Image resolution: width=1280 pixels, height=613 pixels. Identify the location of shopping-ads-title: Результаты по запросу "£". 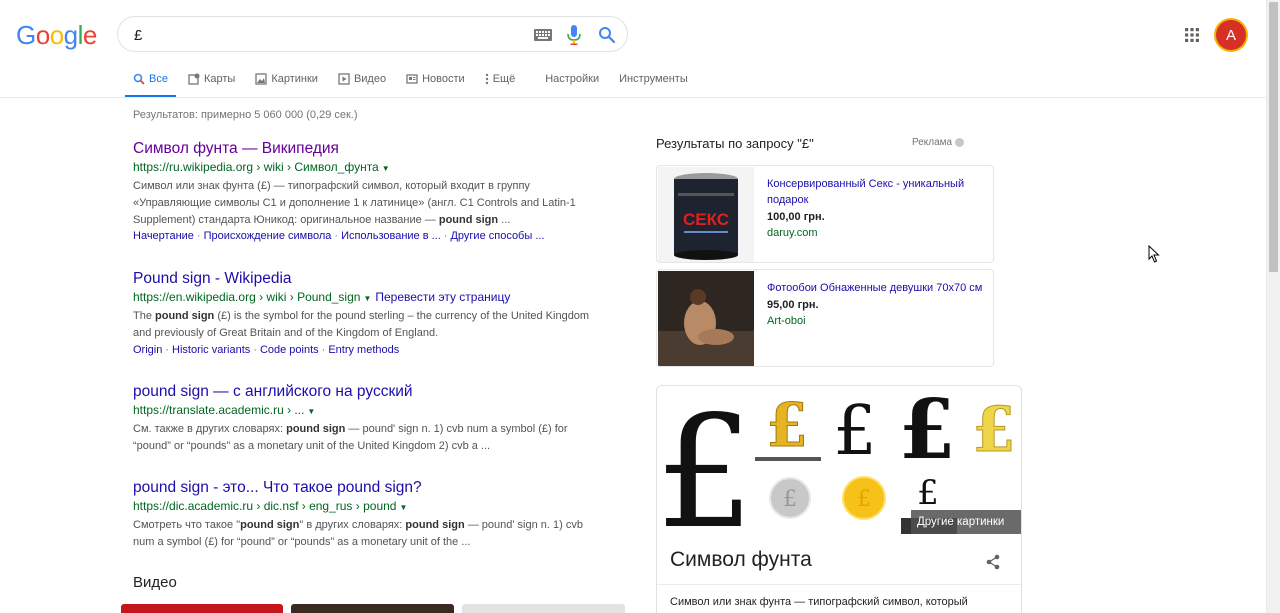
(735, 143).